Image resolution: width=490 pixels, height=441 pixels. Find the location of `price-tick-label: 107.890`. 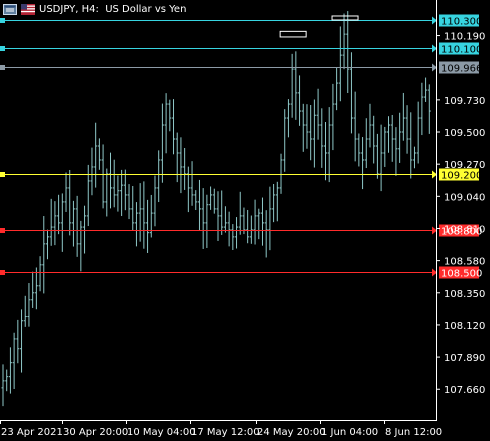

price-tick-label: 107.890 is located at coordinates (464, 358).